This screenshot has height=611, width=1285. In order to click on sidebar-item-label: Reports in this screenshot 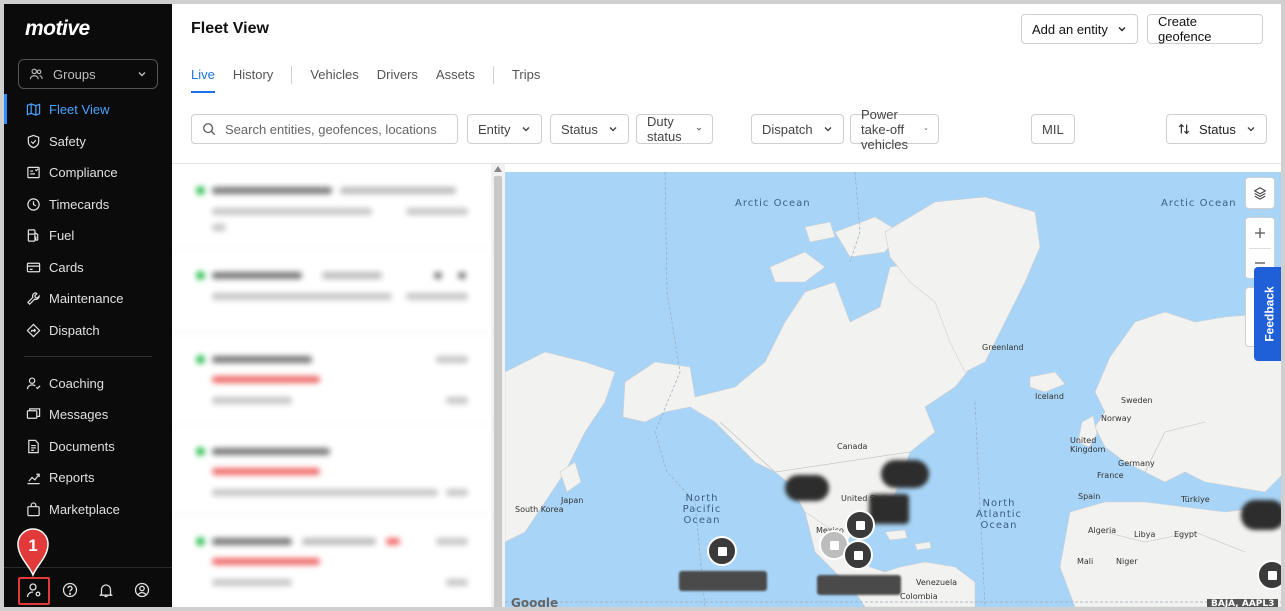, I will do `click(72, 477)`.